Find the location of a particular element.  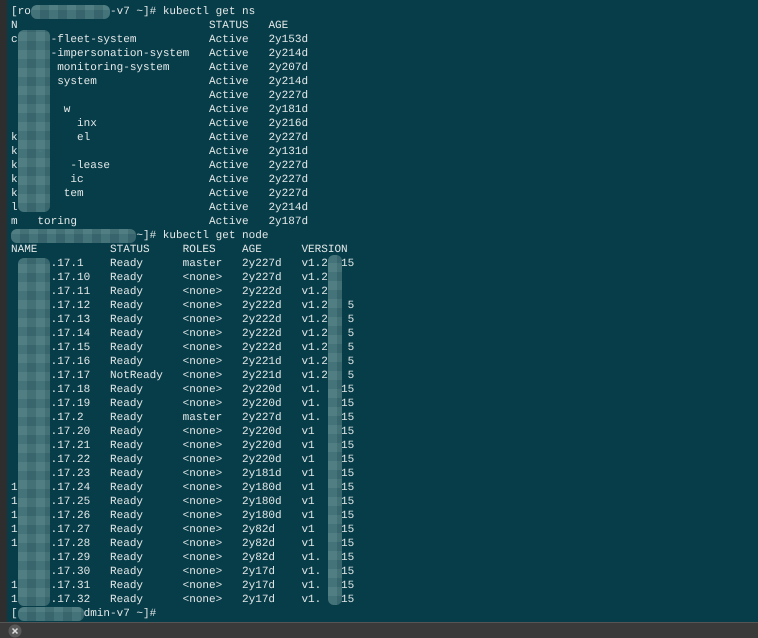

table-cell-text: .17.15 is located at coordinates (71, 348).